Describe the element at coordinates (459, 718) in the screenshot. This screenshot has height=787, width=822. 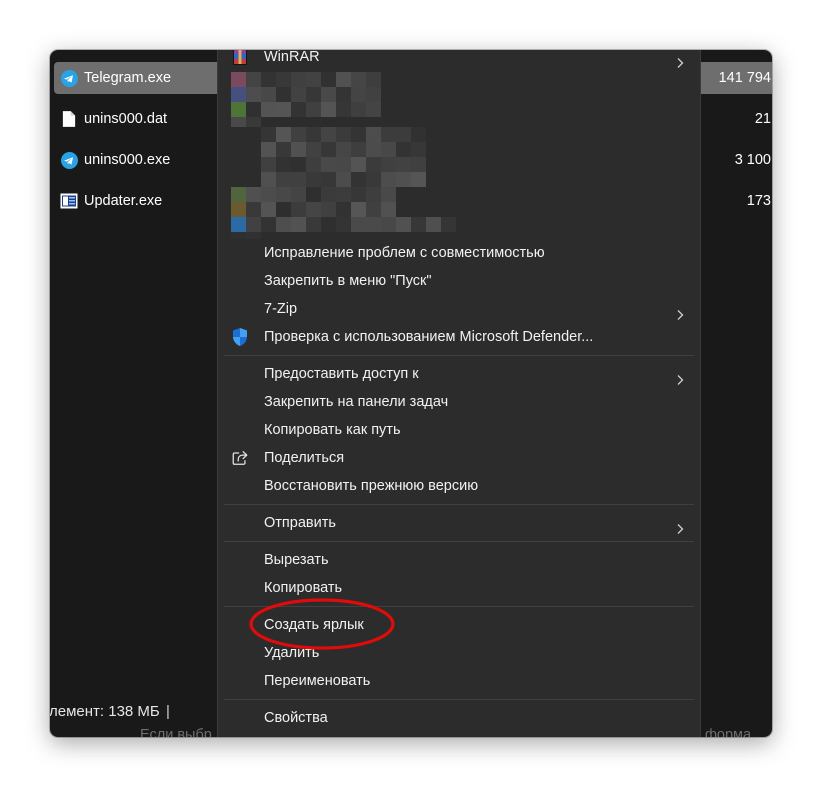
I see `menu-item-properties: Свойства` at that location.